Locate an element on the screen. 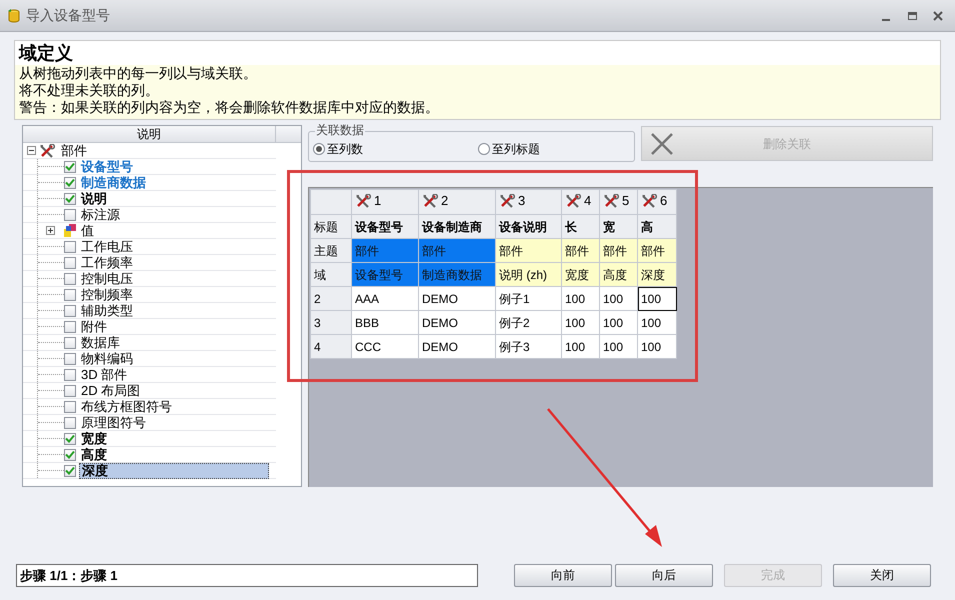 This screenshot has height=600, width=955. column-header: 6 is located at coordinates (657, 202).